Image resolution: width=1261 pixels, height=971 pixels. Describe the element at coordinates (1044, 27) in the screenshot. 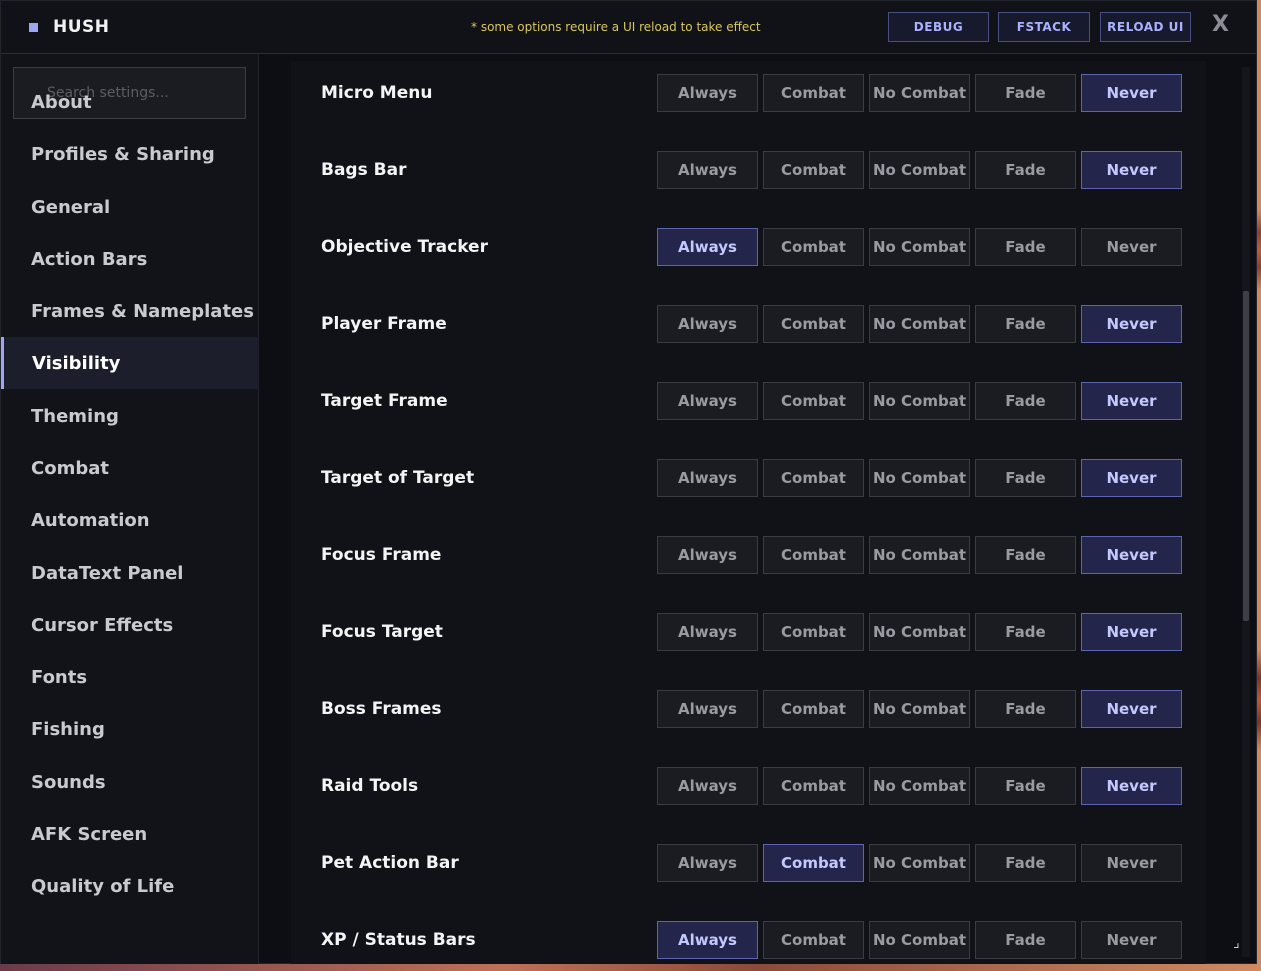

I see `fstack-button: FSTACK` at that location.